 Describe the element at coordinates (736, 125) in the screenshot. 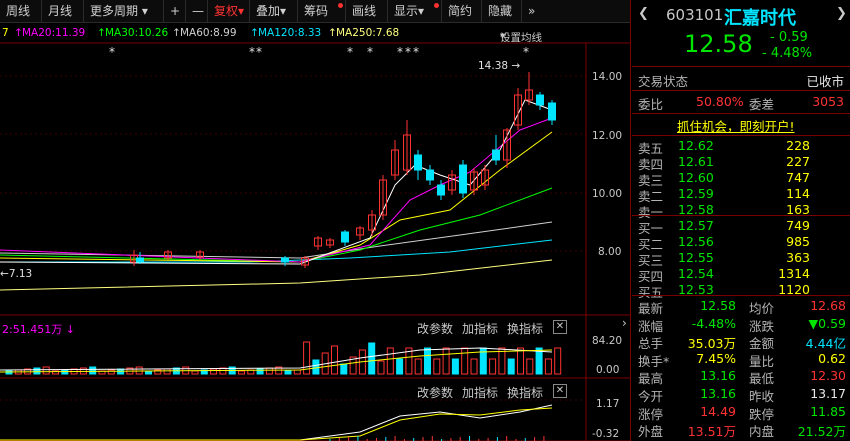

I see `open-account-link: 抓住机会，即刻开户!` at that location.